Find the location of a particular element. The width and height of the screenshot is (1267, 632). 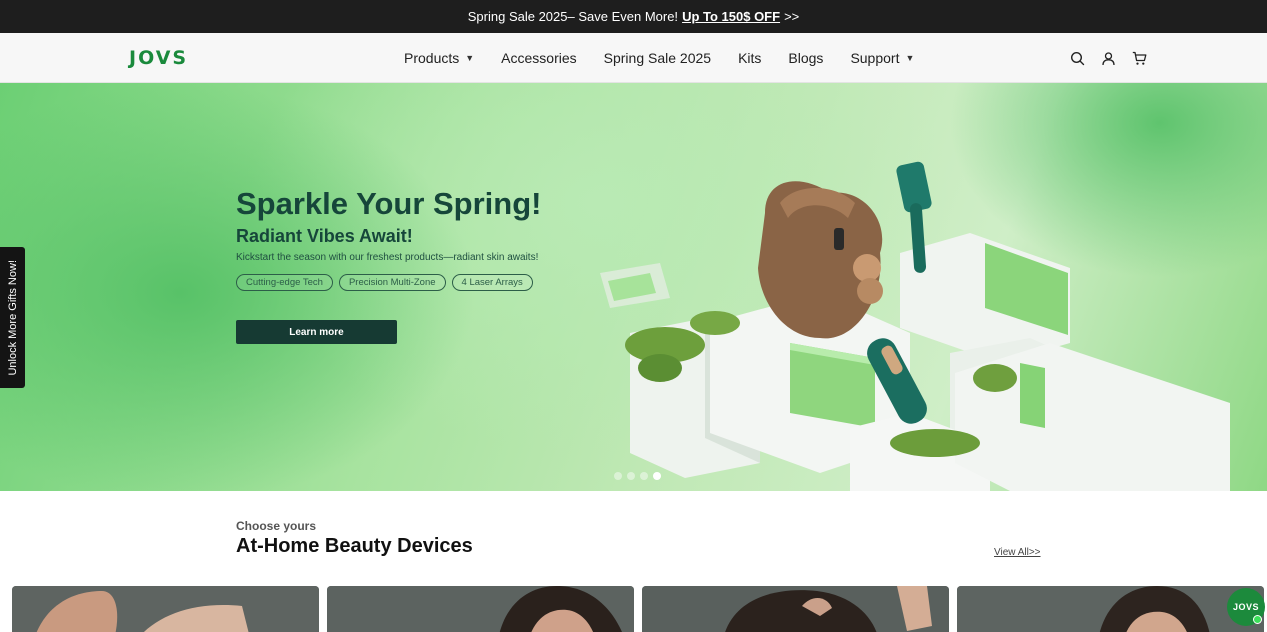

announcement-arrows: >> is located at coordinates (791, 16).